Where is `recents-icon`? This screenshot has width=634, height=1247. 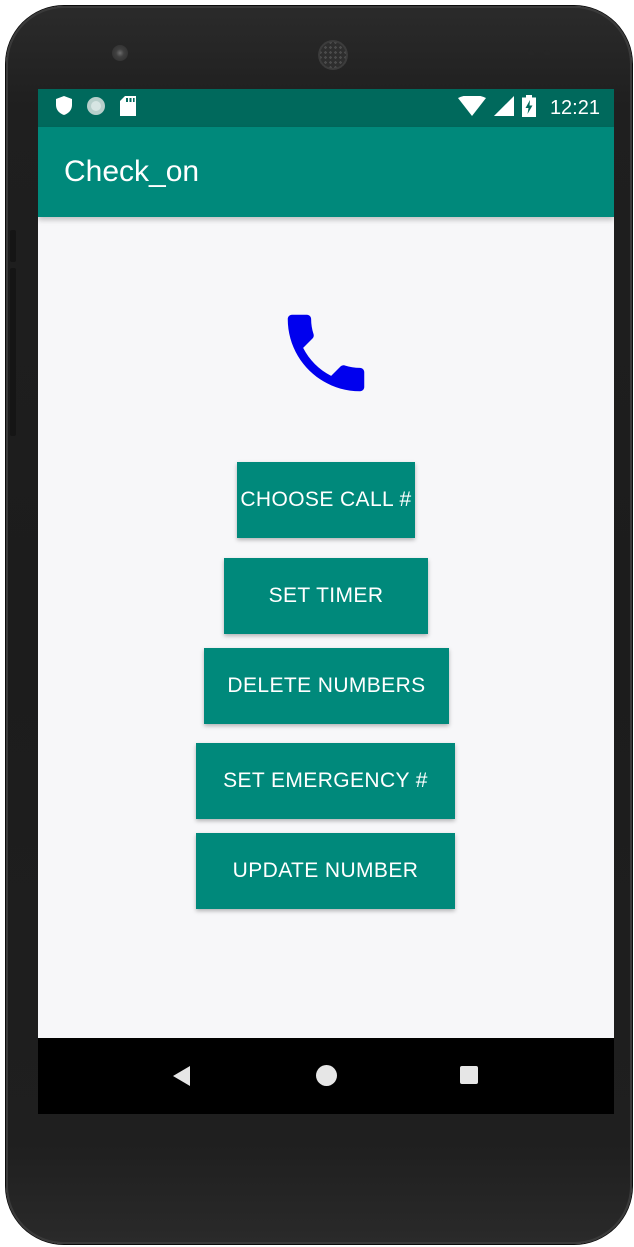
recents-icon is located at coordinates (469, 1075).